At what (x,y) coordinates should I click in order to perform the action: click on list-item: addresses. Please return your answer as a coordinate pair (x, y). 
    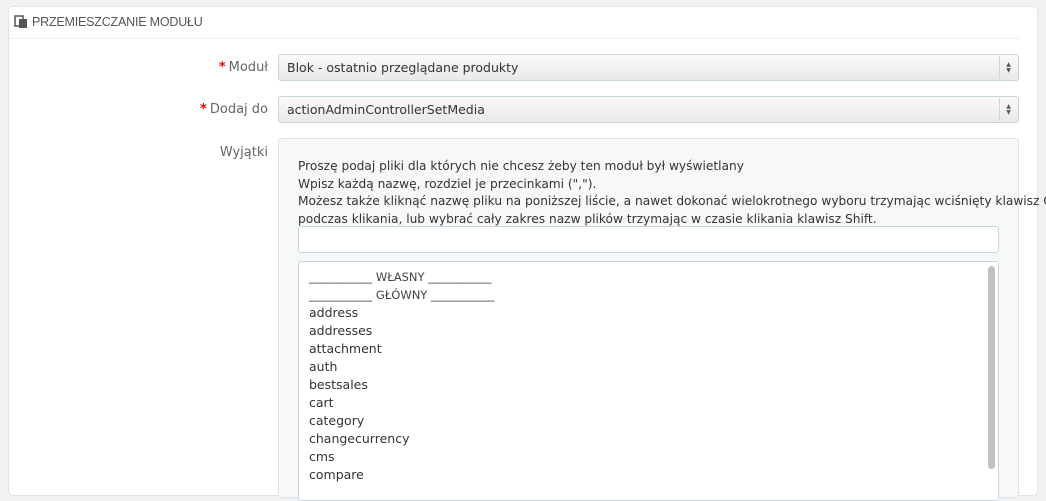
    Looking at the image, I should click on (653, 331).